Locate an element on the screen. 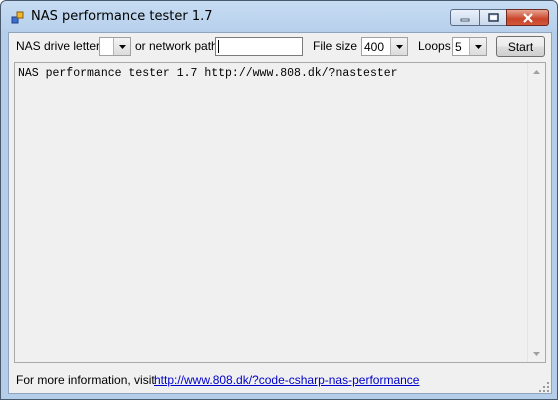 This screenshot has width=558, height=400. loops-dropdown-button is located at coordinates (477, 46).